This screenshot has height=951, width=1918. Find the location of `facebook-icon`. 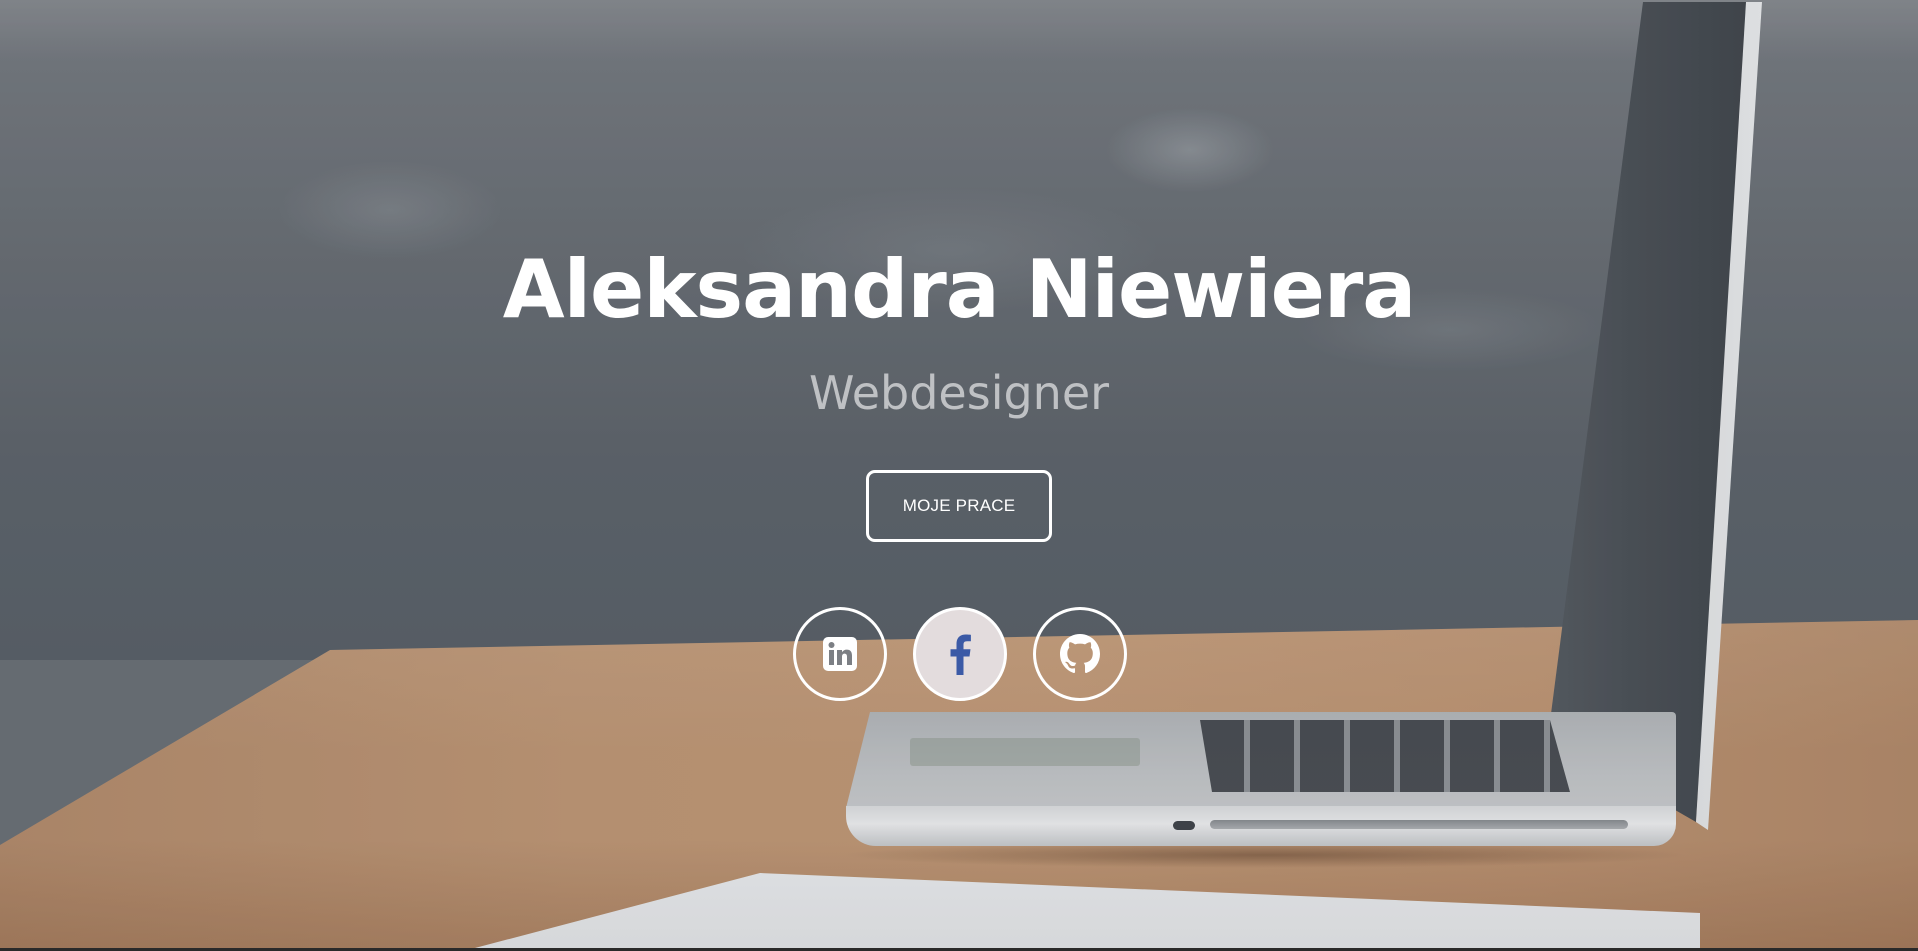

facebook-icon is located at coordinates (960, 654).